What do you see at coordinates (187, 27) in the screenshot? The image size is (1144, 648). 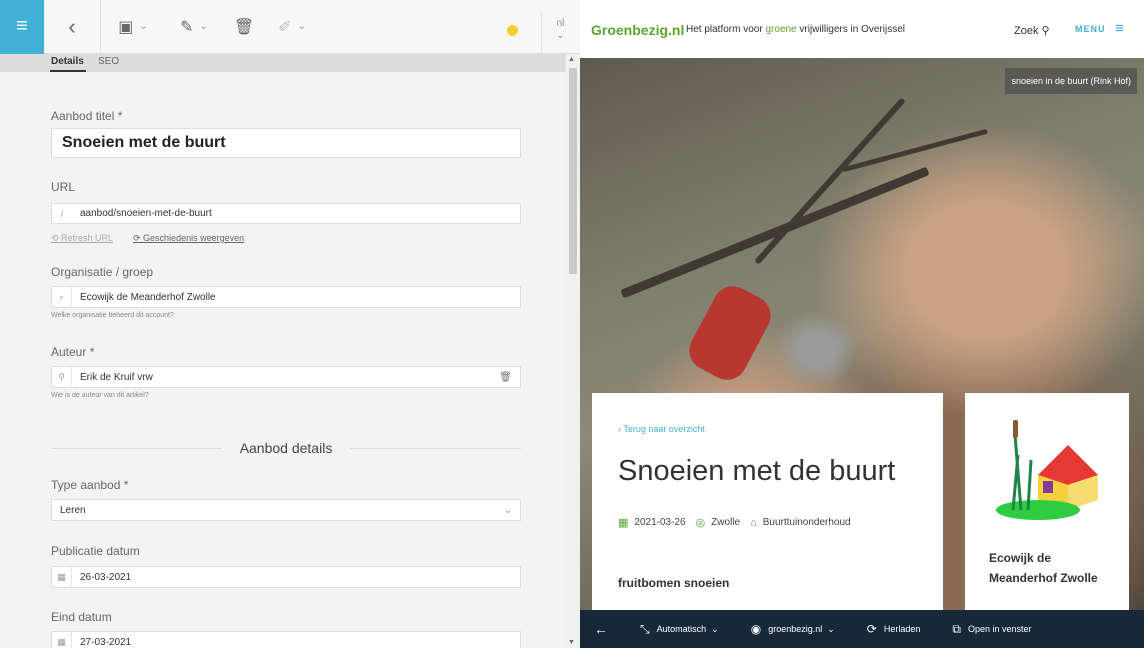 I see `brush-icon: ✎` at bounding box center [187, 27].